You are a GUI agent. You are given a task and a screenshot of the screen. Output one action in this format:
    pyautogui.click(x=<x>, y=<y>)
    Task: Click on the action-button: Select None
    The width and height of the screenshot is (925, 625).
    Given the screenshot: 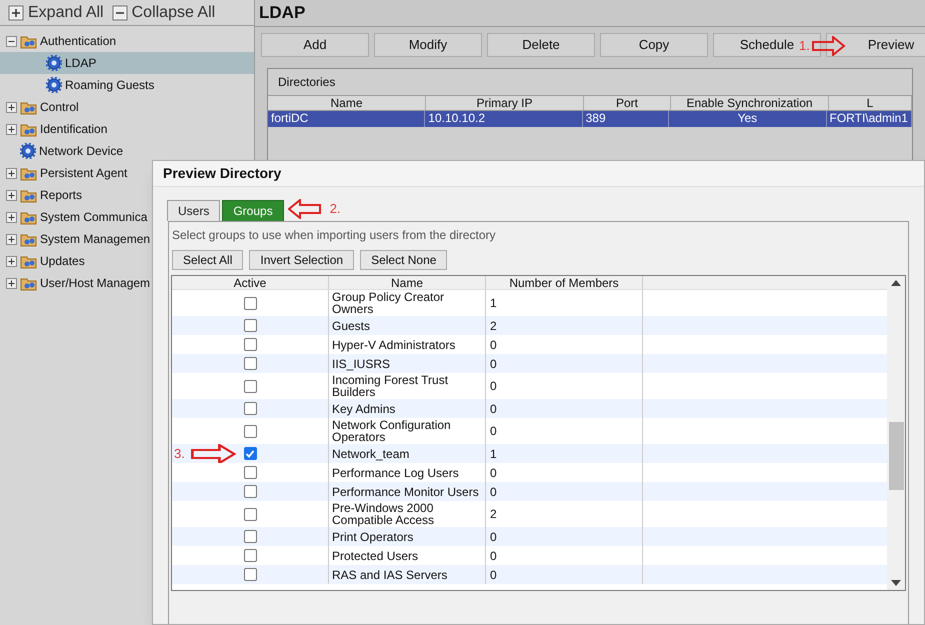 What is the action you would take?
    pyautogui.click(x=404, y=260)
    